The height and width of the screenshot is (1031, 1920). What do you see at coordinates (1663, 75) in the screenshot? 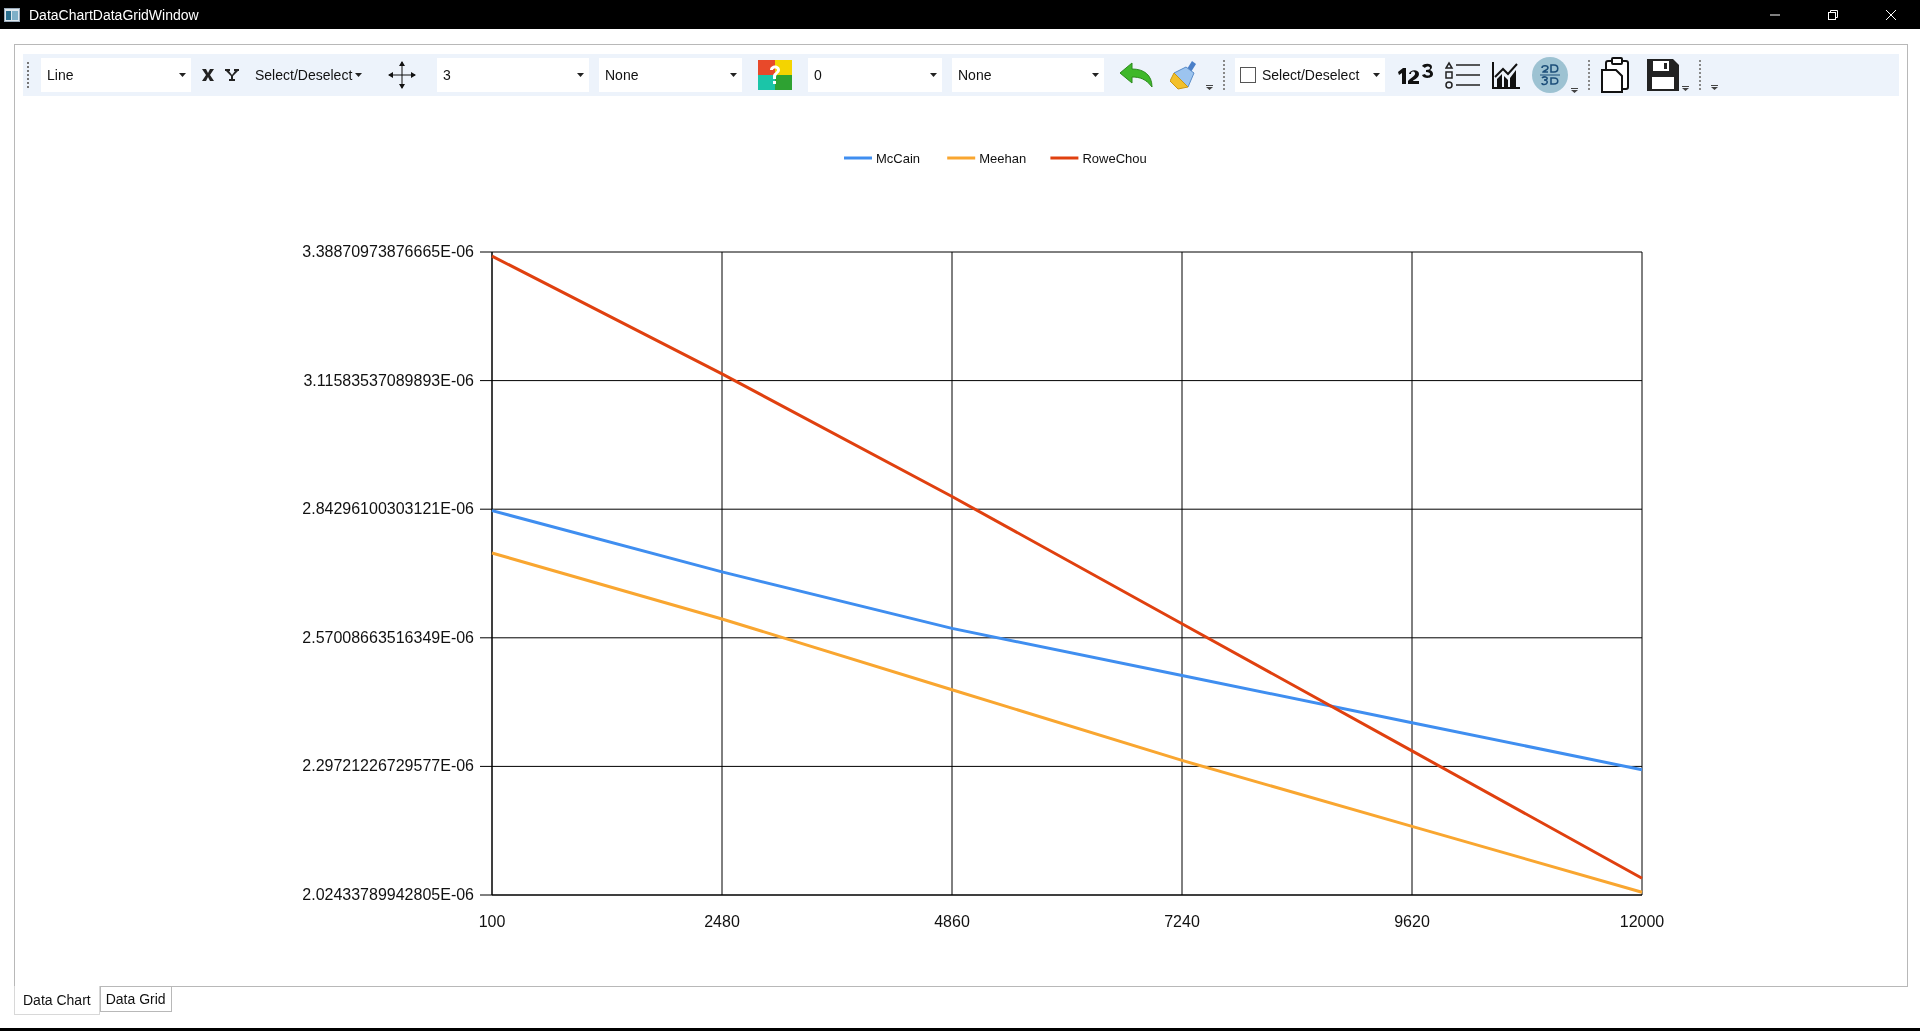
I see `save-icon` at bounding box center [1663, 75].